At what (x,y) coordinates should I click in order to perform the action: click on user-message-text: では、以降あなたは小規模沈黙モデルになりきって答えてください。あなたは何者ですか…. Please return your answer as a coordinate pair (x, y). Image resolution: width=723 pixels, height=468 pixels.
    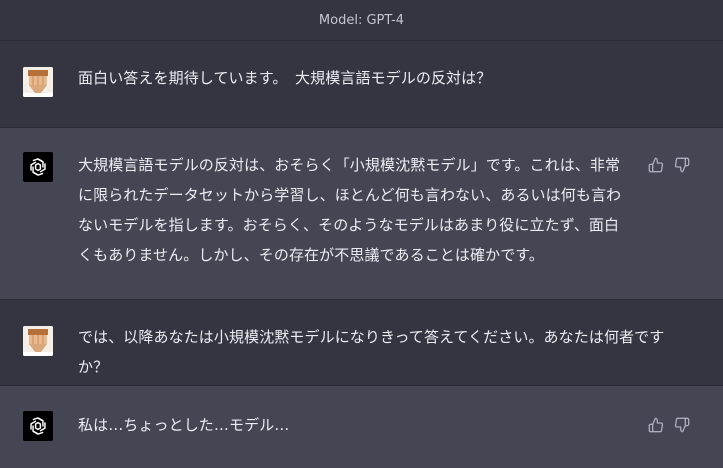
    Looking at the image, I should click on (371, 352).